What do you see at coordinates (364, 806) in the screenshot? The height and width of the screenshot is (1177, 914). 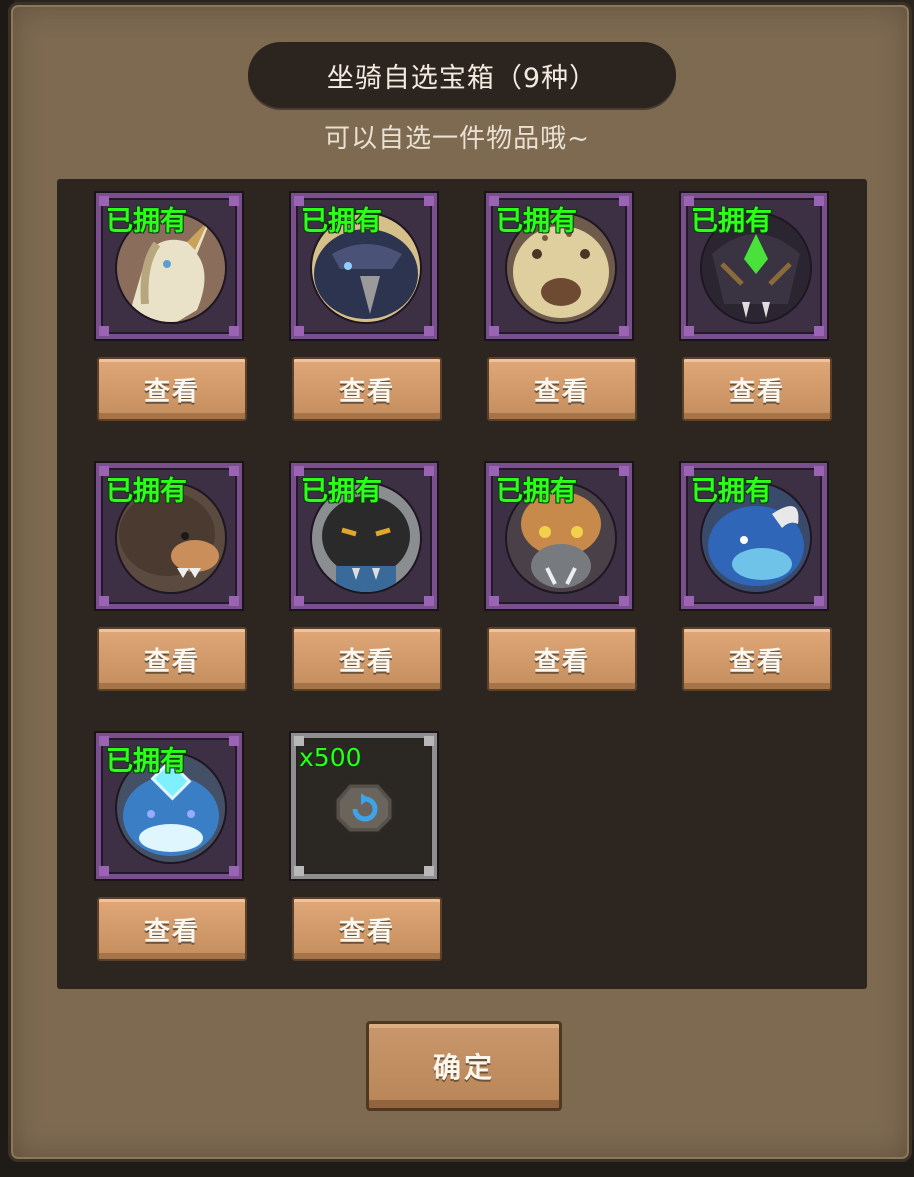 I see `item-slot-reroll-token: x500` at bounding box center [364, 806].